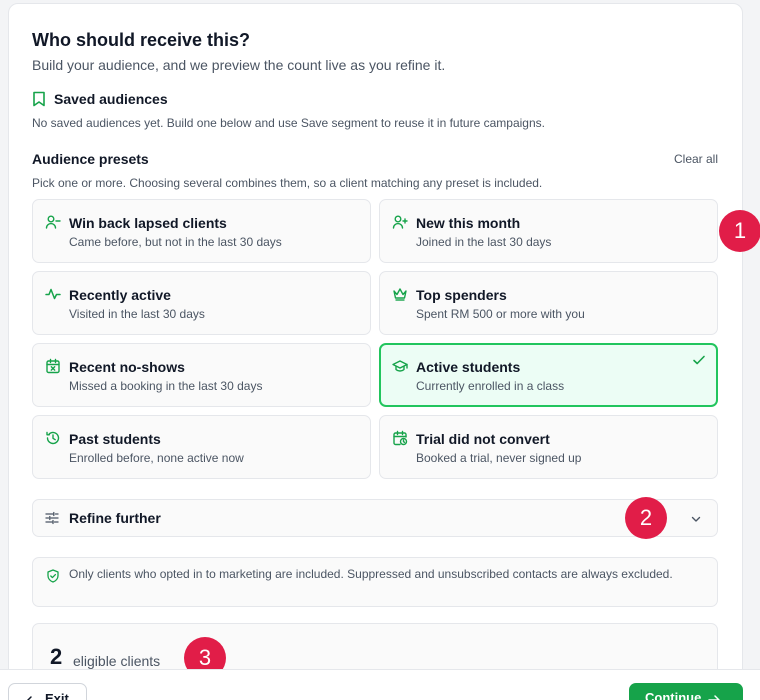 The height and width of the screenshot is (700, 760). What do you see at coordinates (53, 294) in the screenshot?
I see `activity-icon` at bounding box center [53, 294].